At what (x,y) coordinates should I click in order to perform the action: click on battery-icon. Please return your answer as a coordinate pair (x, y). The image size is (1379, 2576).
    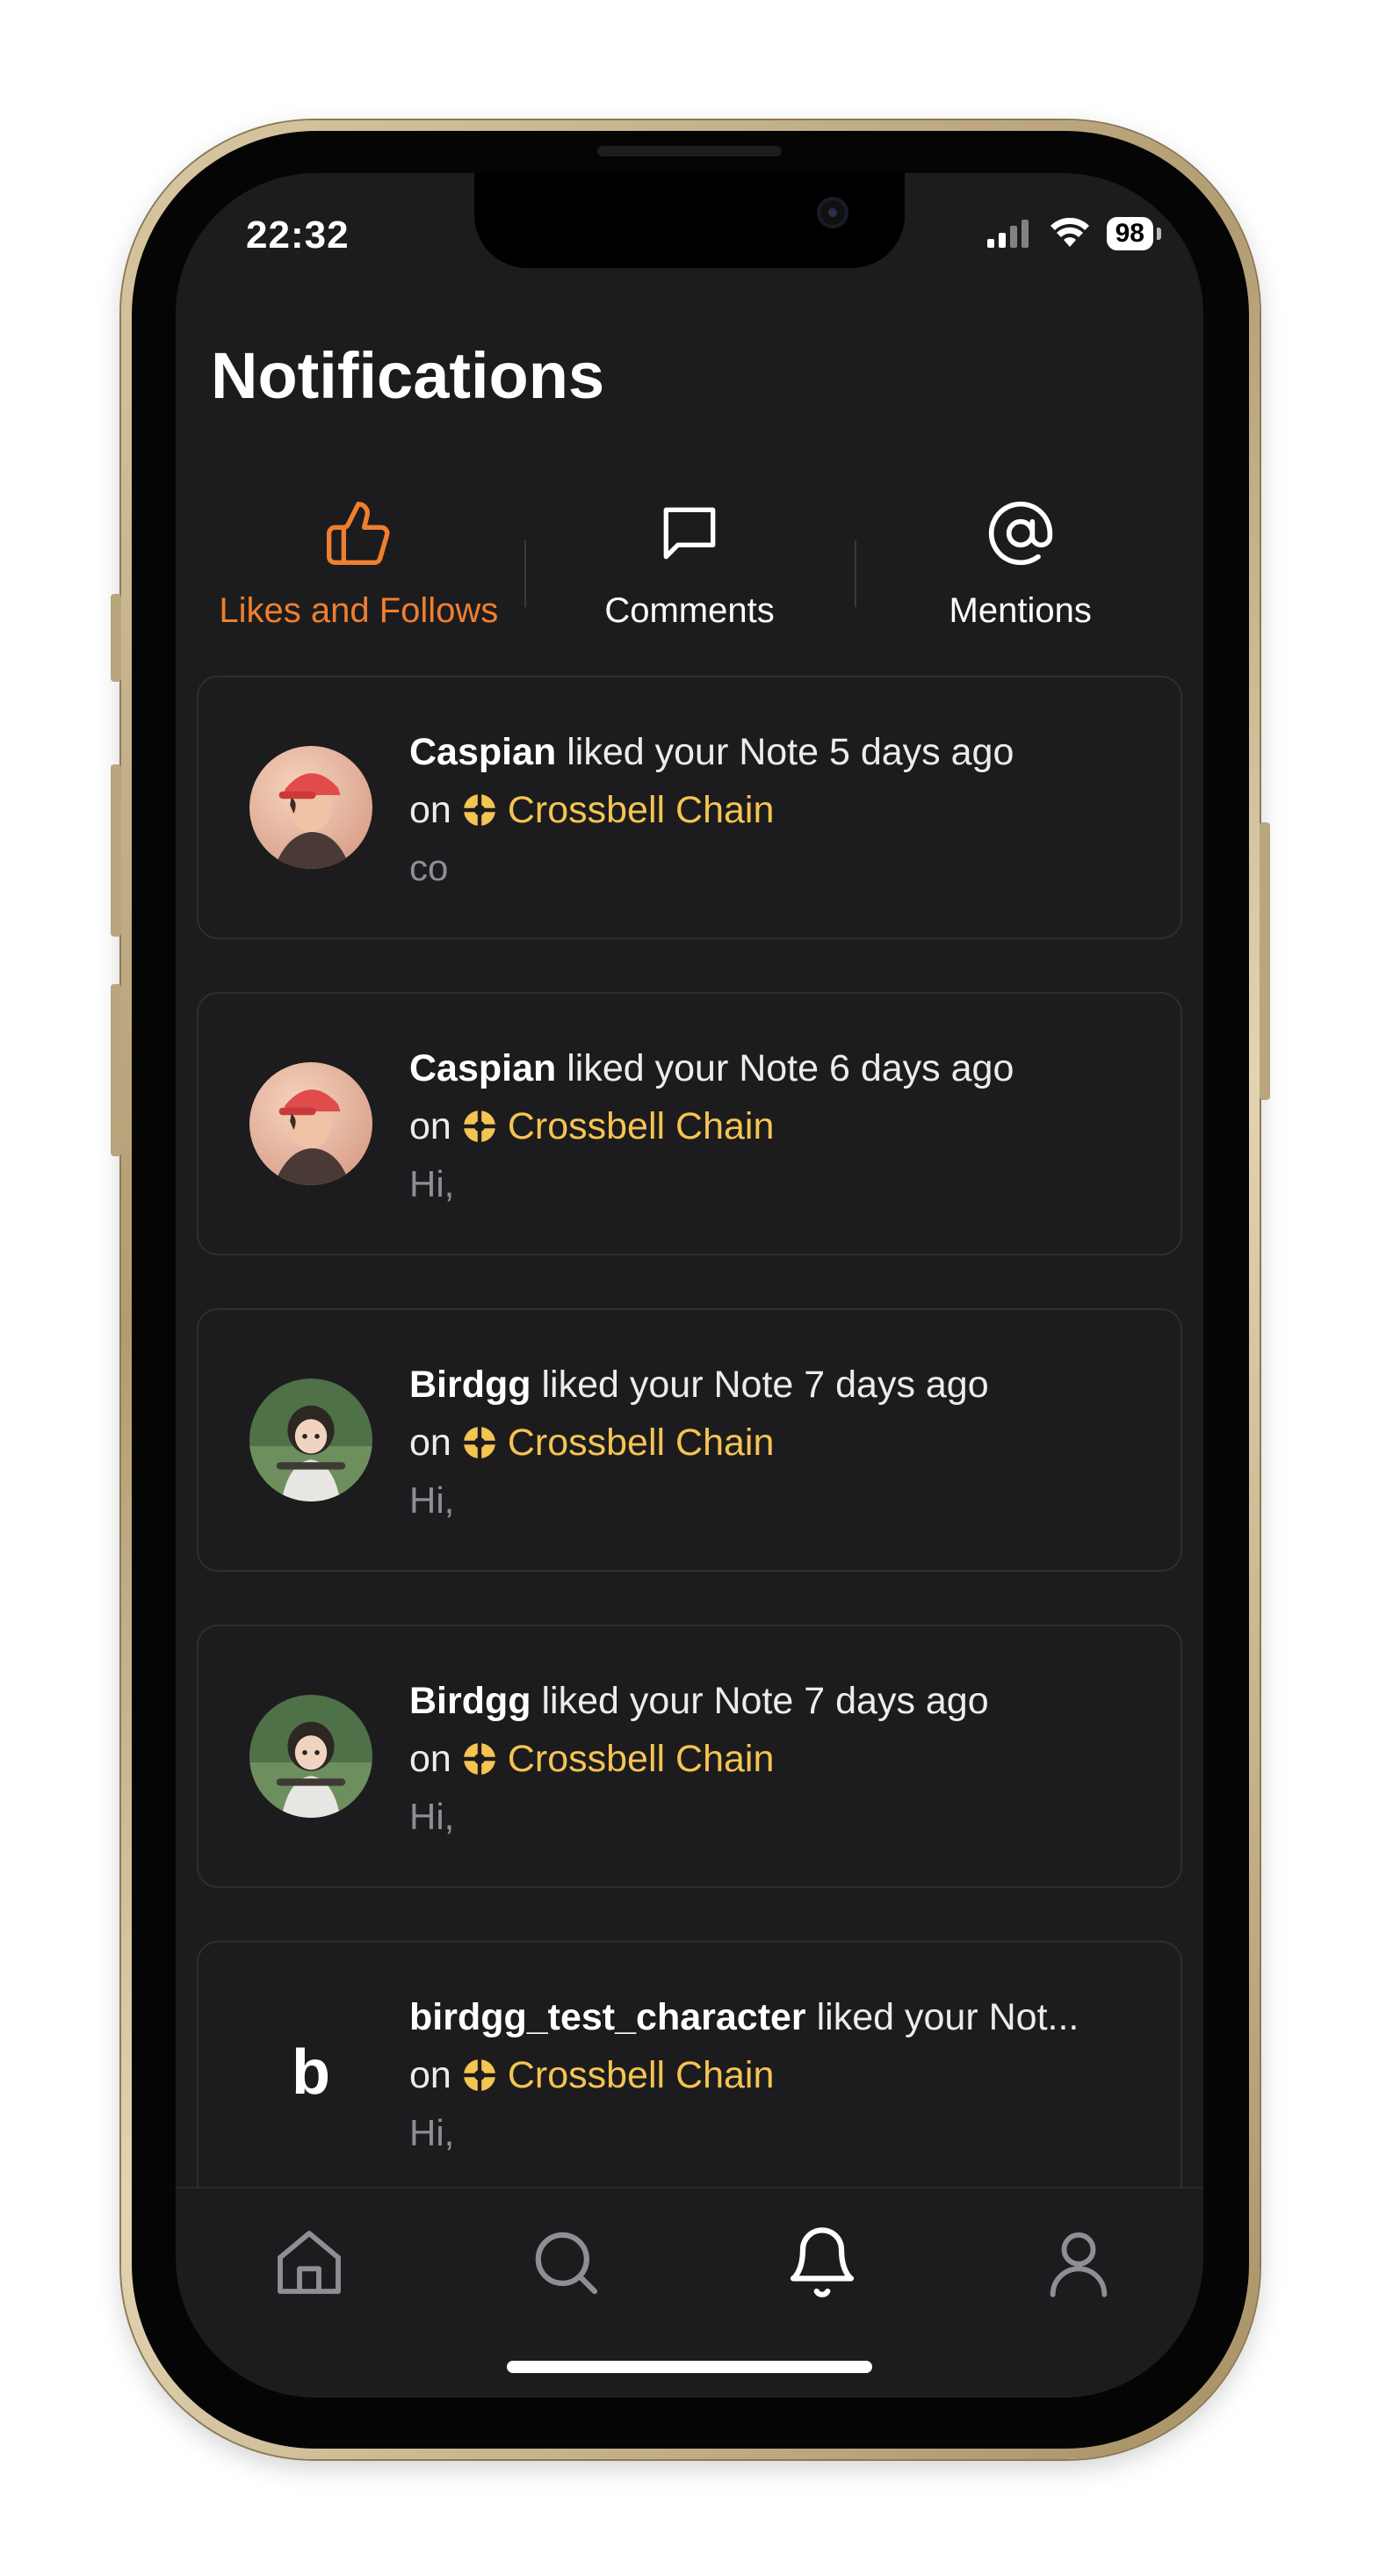
    Looking at the image, I should click on (1159, 234).